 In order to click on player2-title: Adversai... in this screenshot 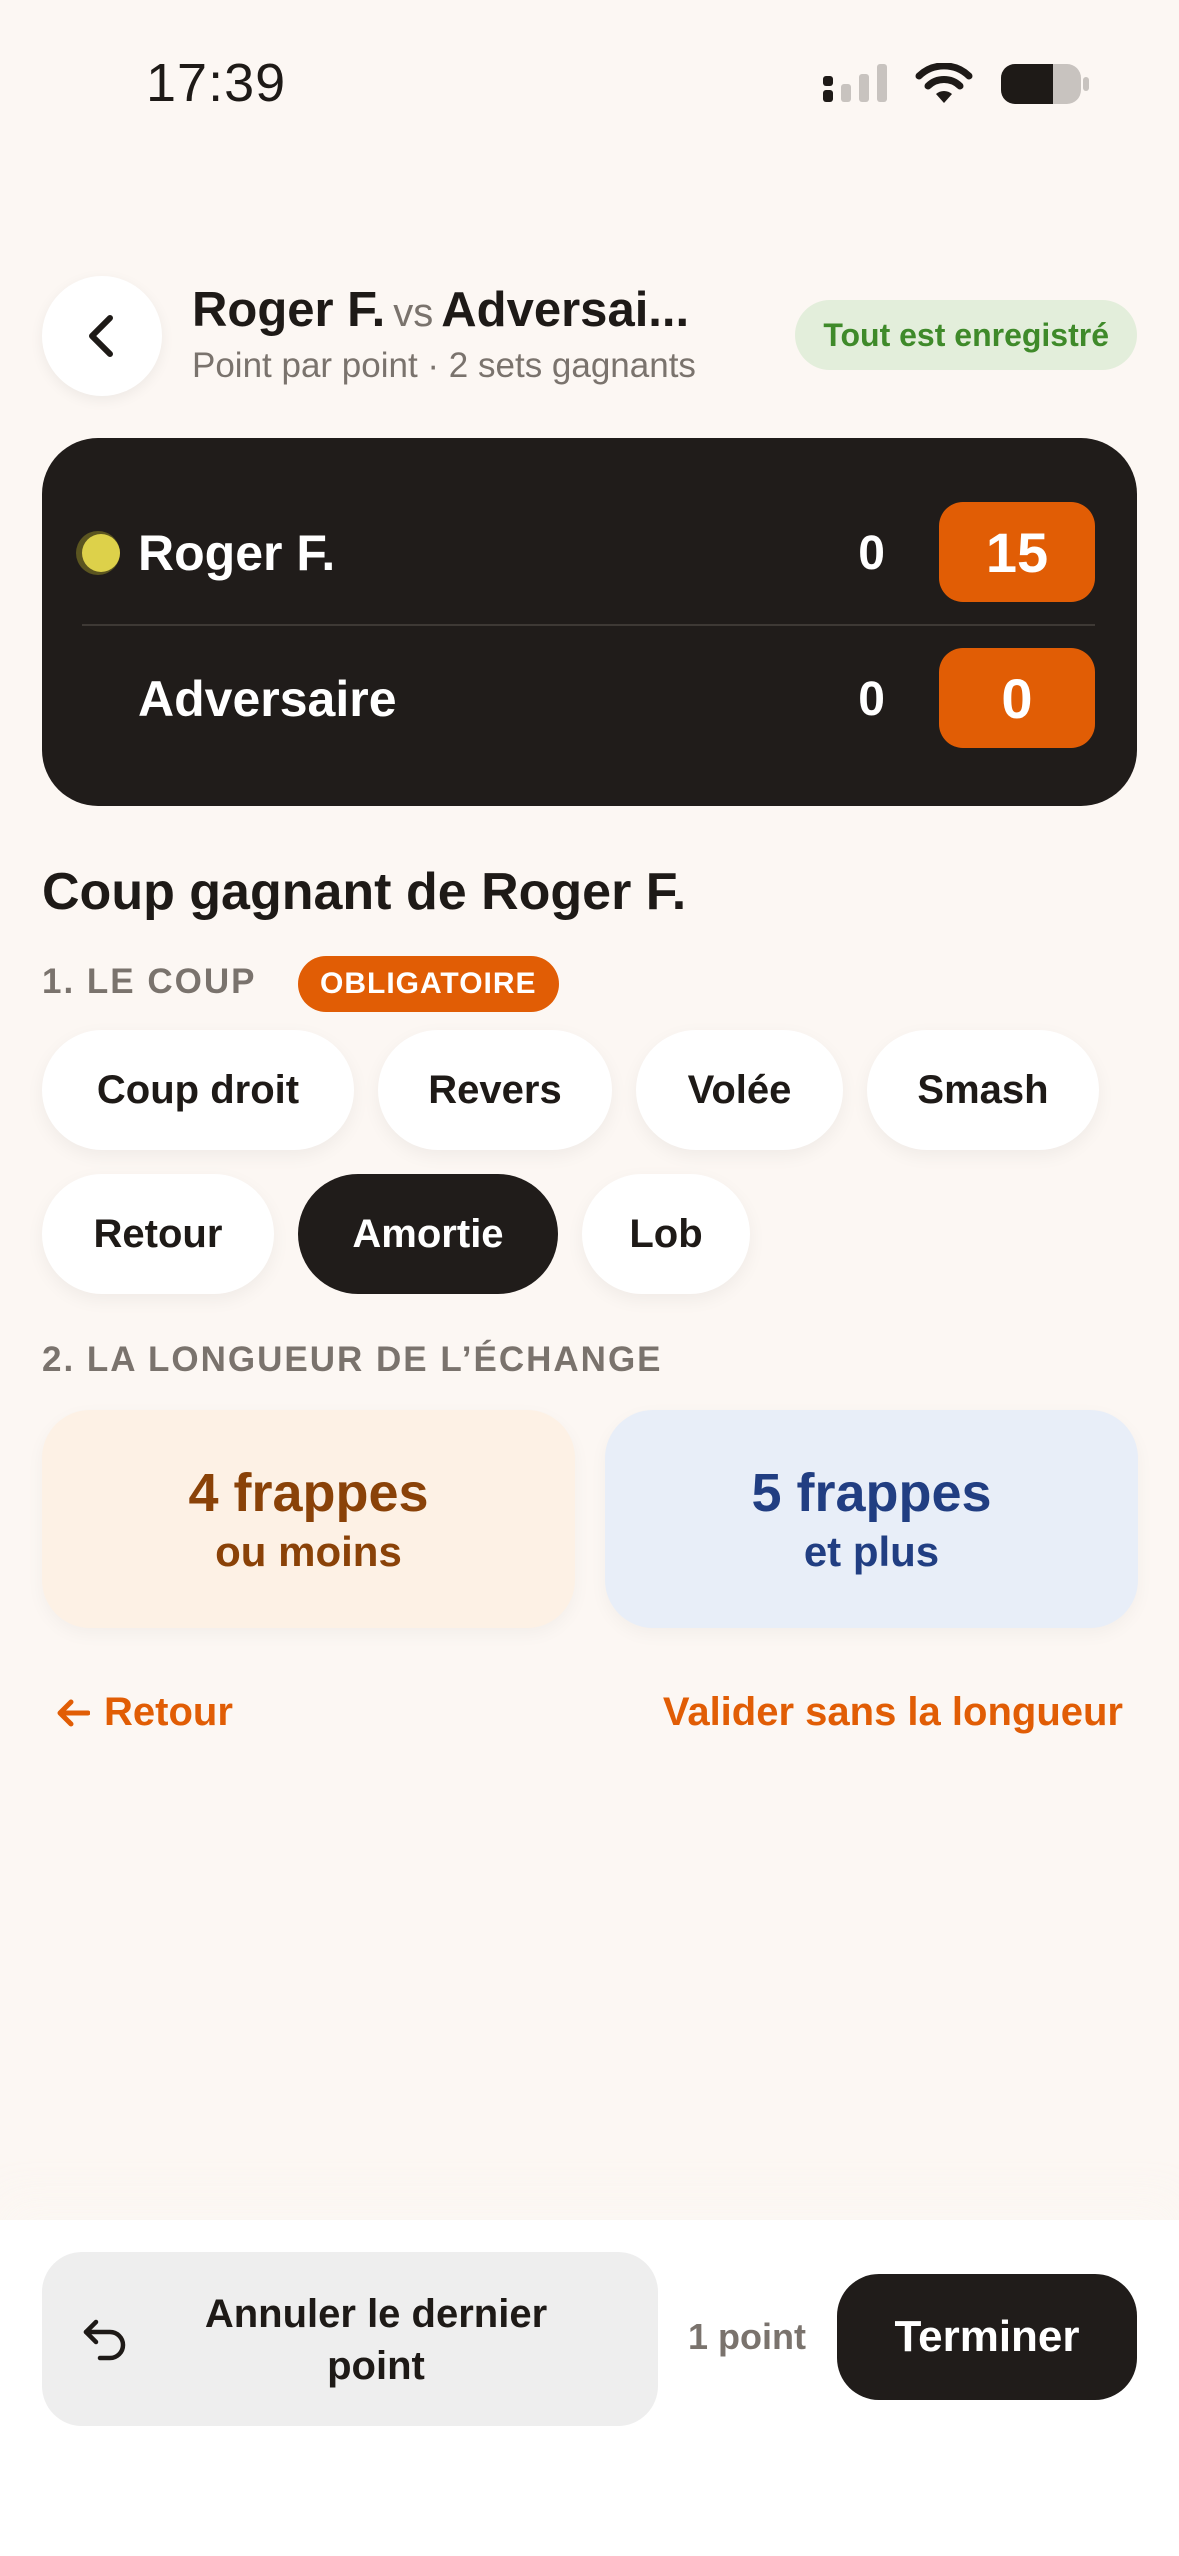, I will do `click(565, 310)`.